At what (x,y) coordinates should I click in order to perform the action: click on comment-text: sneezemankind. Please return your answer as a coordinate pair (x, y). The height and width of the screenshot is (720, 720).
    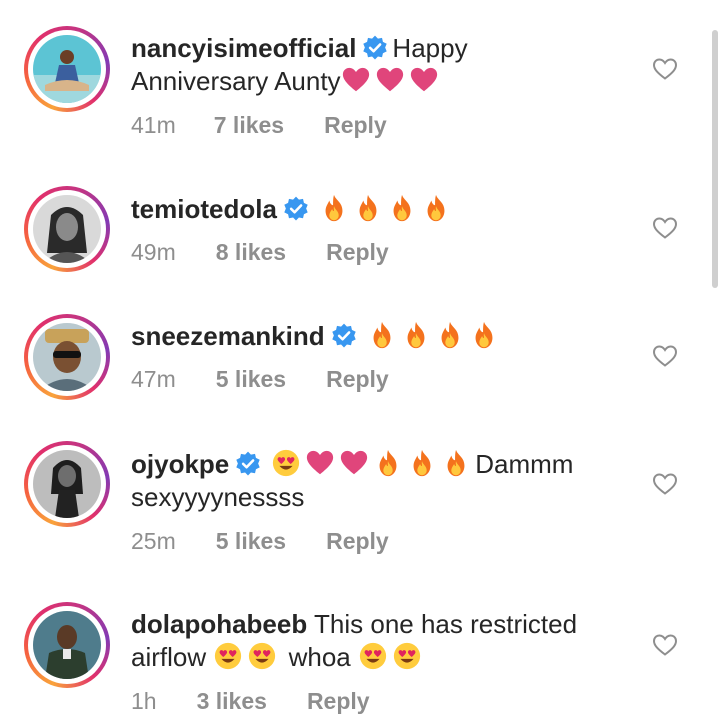
    Looking at the image, I should click on (391, 336).